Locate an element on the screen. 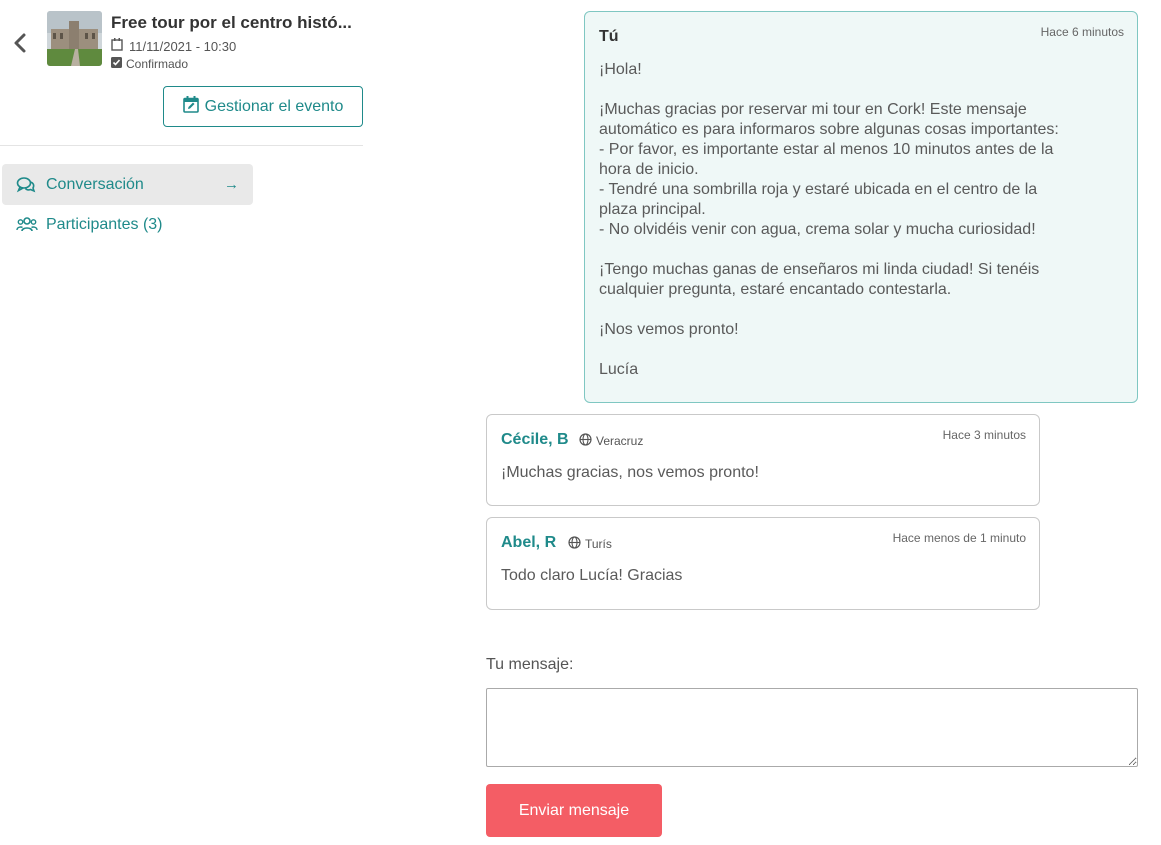 The height and width of the screenshot is (845, 1161). nav-item-label: Conversación is located at coordinates (95, 184).